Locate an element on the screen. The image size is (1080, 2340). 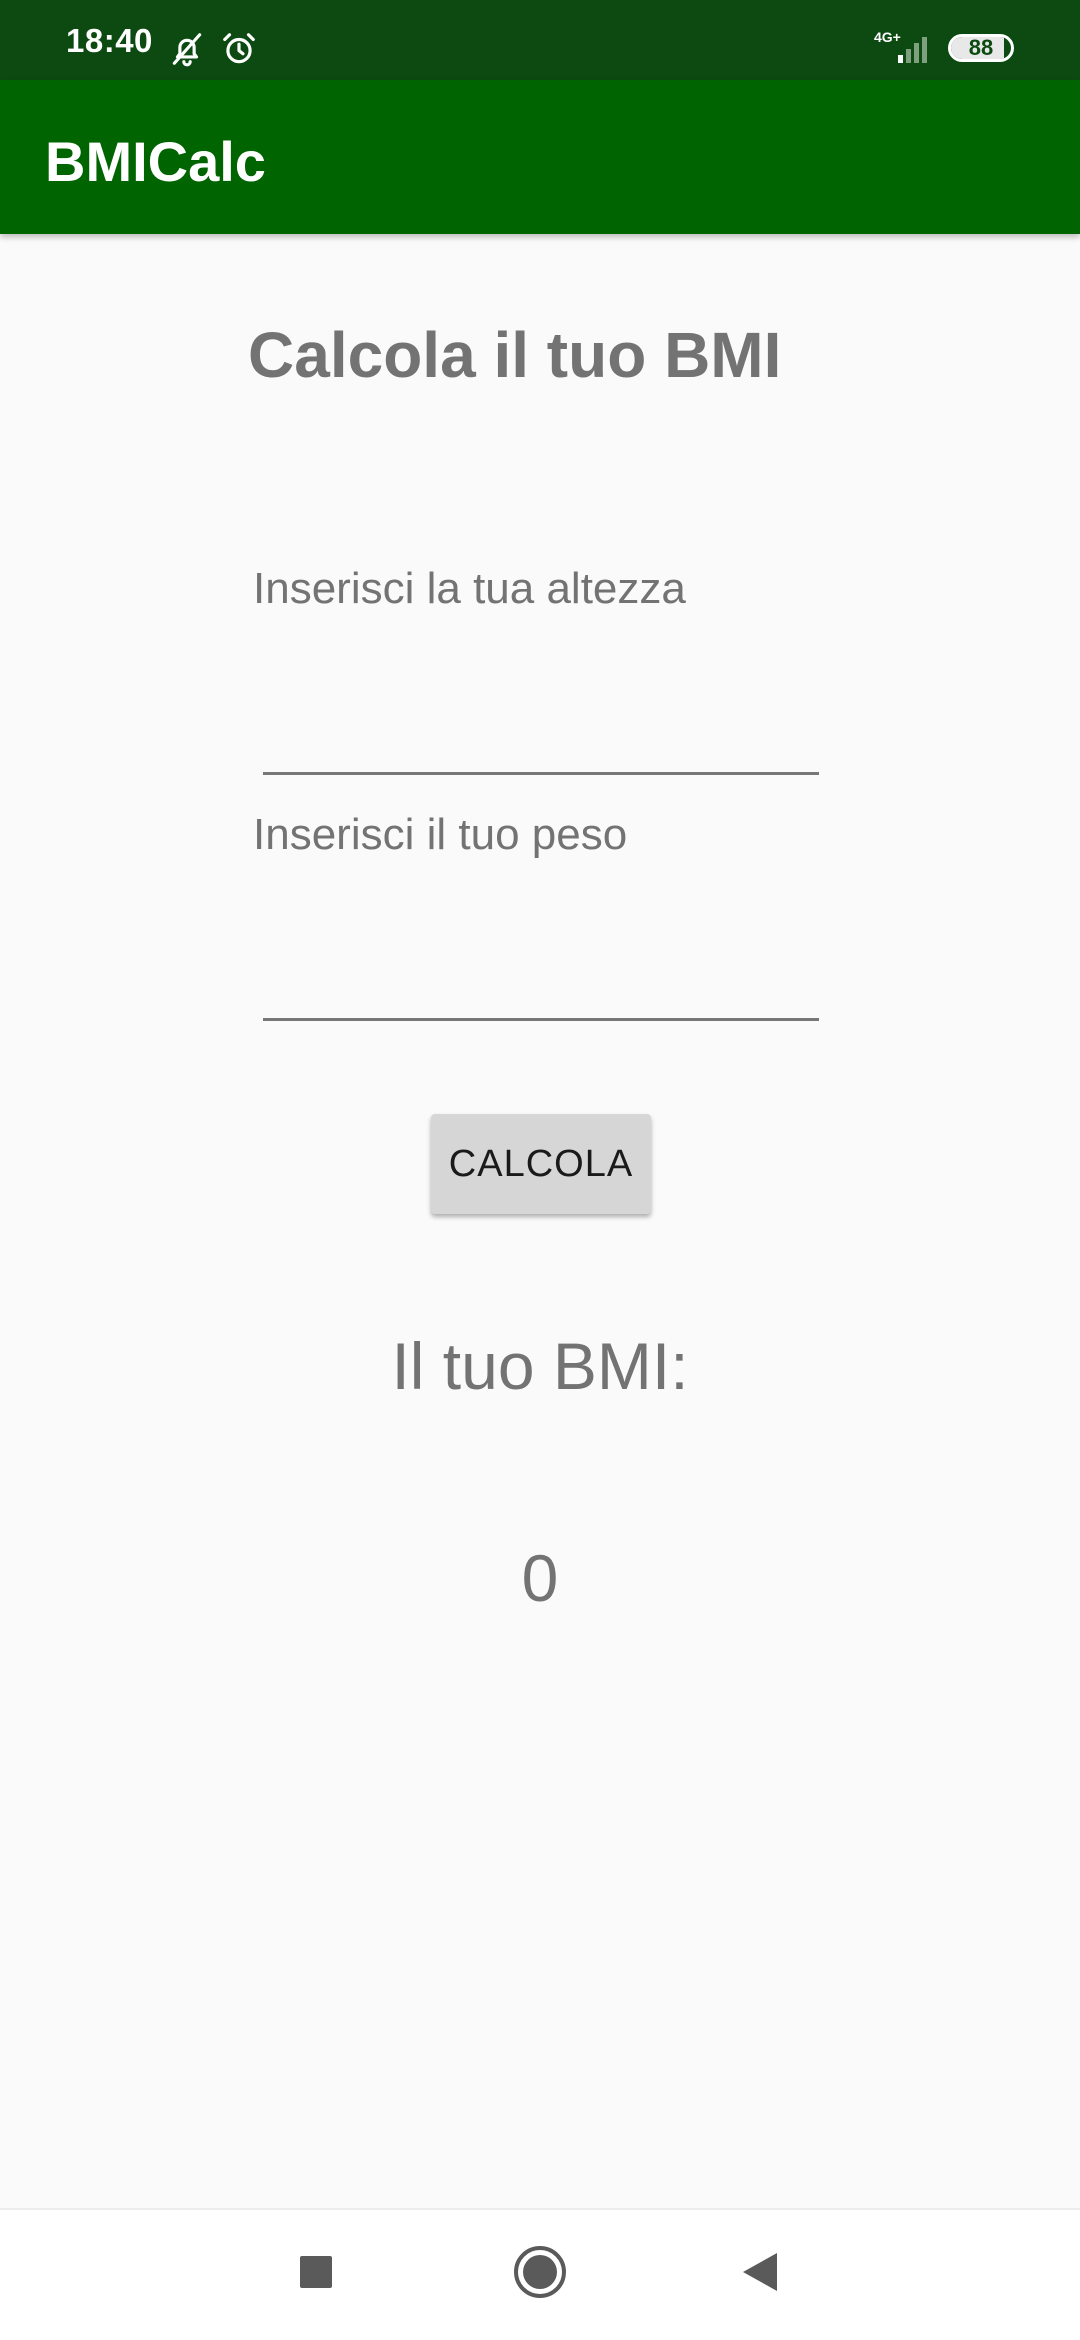
bmi-result-label: Il tuo BMI: is located at coordinates (540, 1366).